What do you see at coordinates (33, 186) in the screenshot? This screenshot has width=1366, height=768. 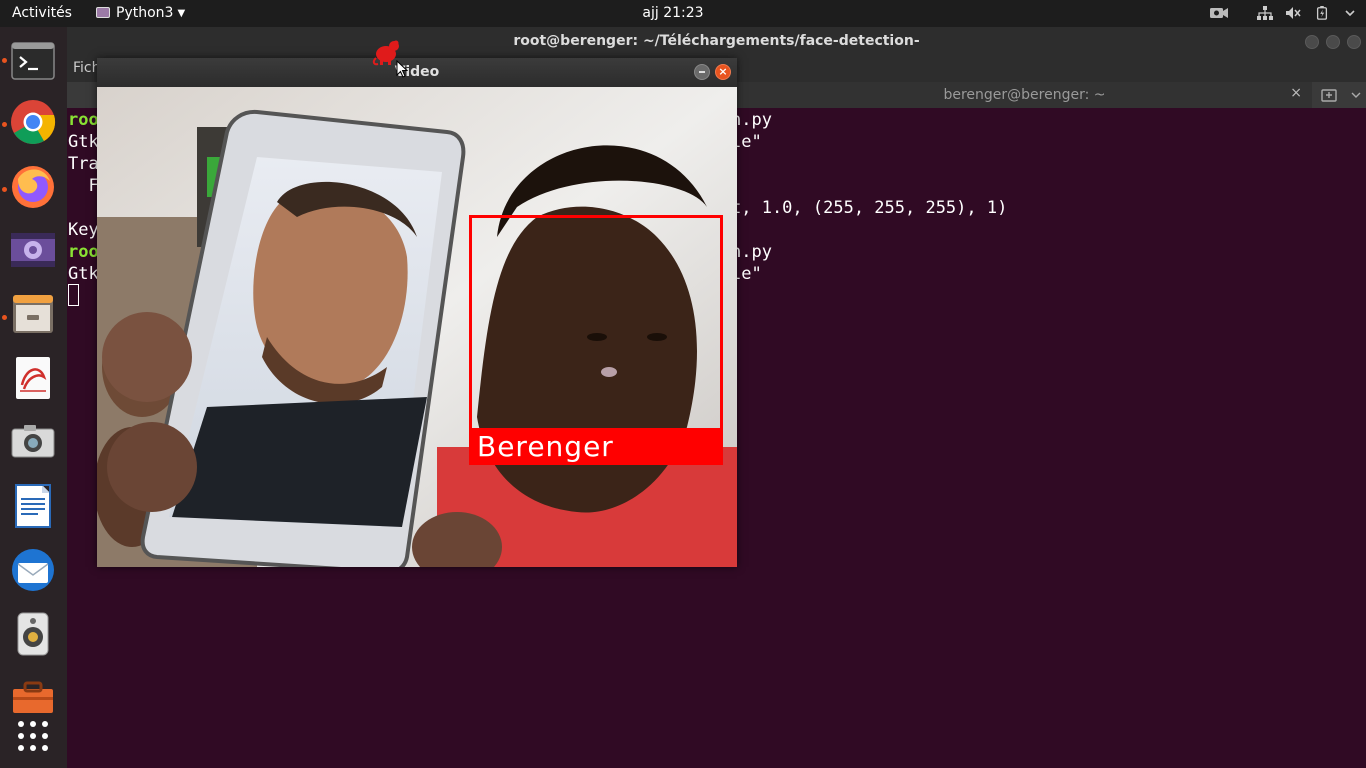 I see `firefox-icon` at bounding box center [33, 186].